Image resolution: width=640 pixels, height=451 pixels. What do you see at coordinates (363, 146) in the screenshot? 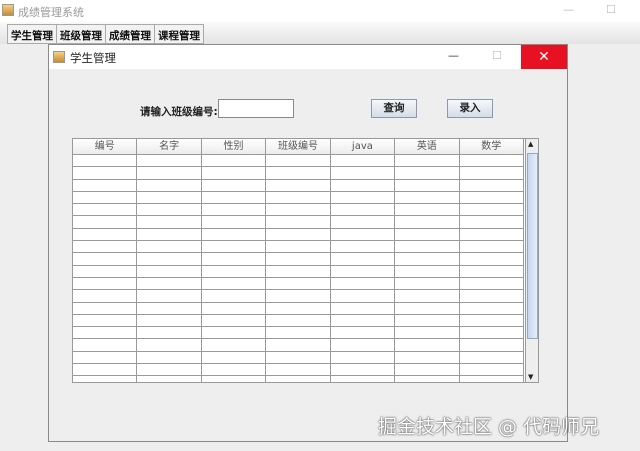
I see `column-header: java` at bounding box center [363, 146].